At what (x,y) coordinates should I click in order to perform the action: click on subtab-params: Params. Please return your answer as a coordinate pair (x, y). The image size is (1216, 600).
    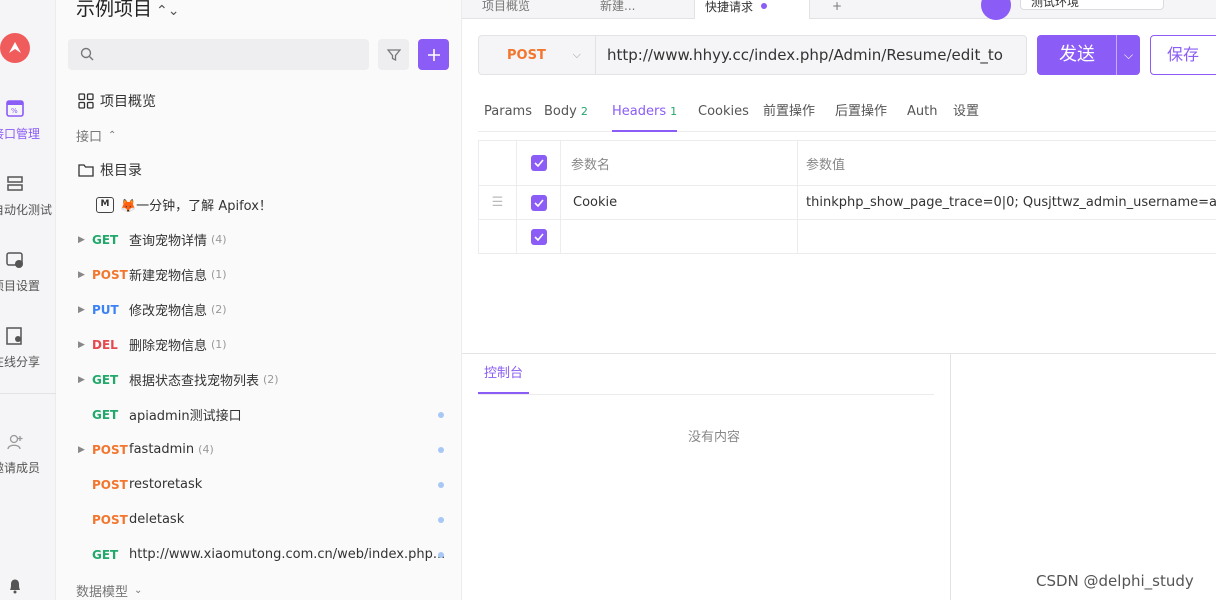
    Looking at the image, I should click on (508, 114).